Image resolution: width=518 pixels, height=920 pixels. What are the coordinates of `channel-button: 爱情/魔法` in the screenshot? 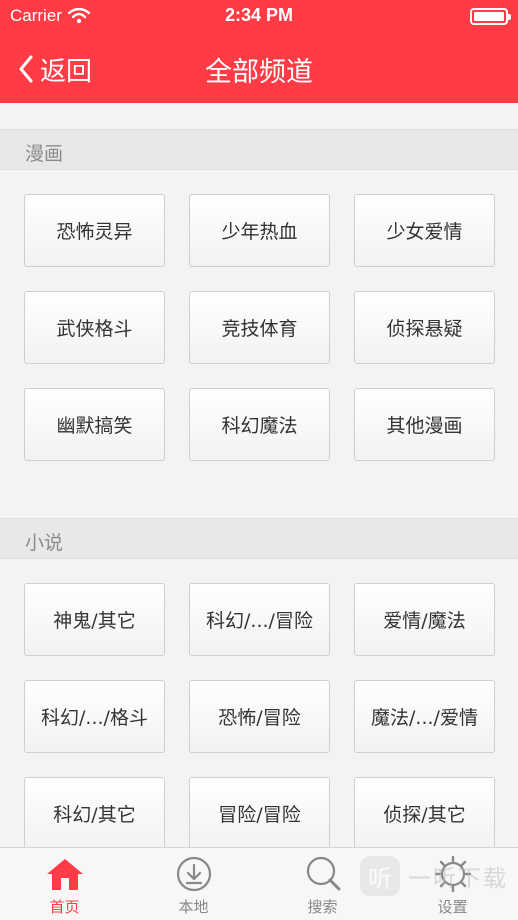 It's located at (424, 619).